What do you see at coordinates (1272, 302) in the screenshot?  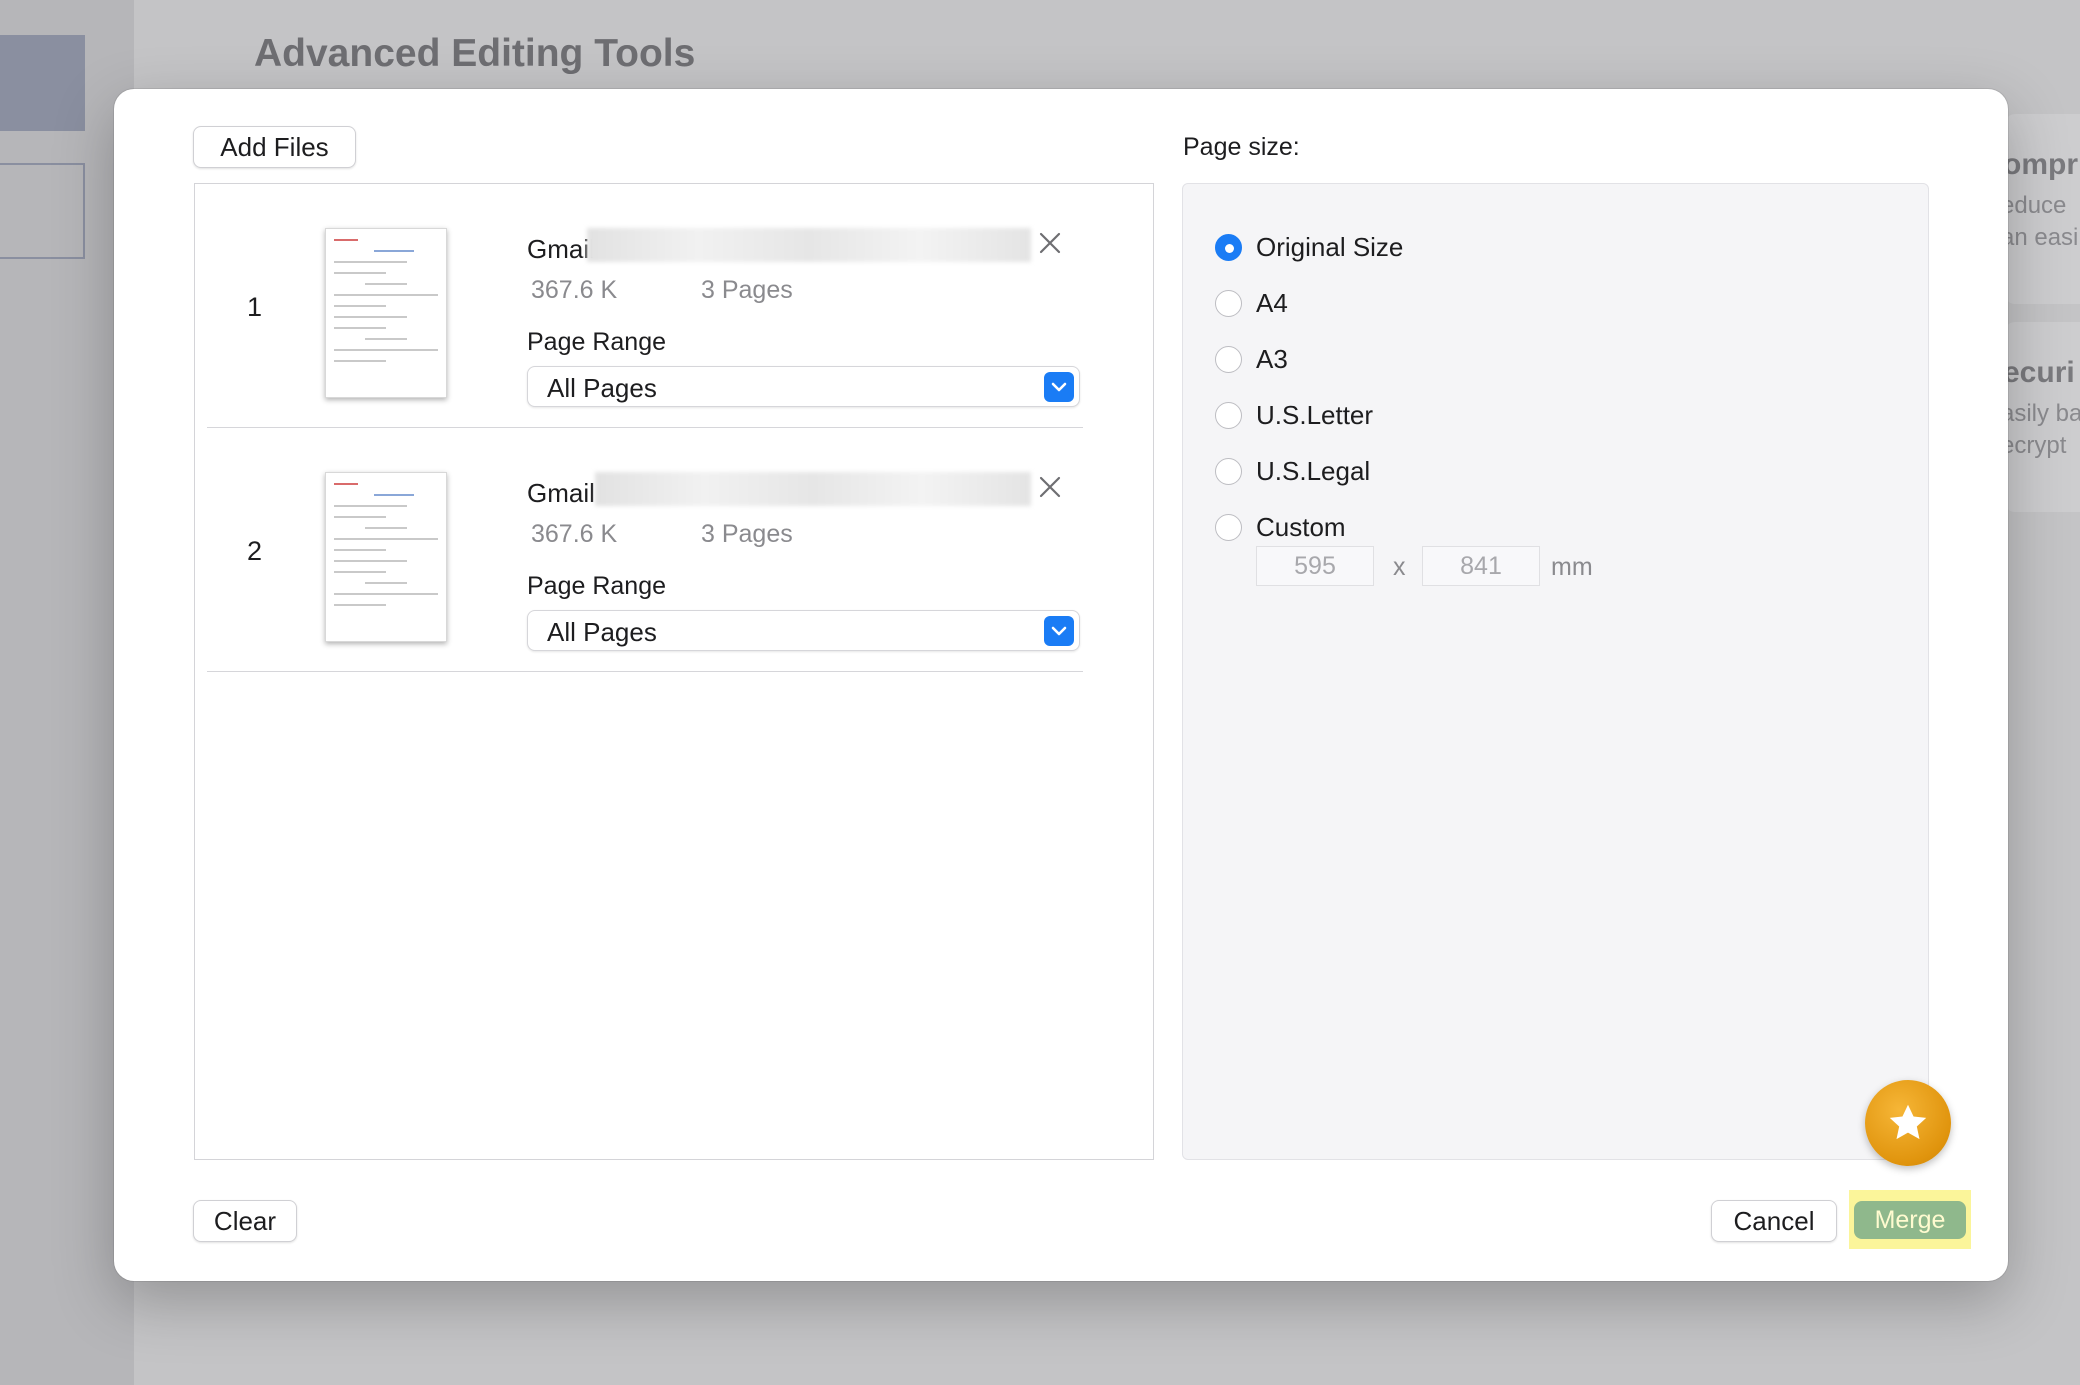 I see `radio-label: A4` at bounding box center [1272, 302].